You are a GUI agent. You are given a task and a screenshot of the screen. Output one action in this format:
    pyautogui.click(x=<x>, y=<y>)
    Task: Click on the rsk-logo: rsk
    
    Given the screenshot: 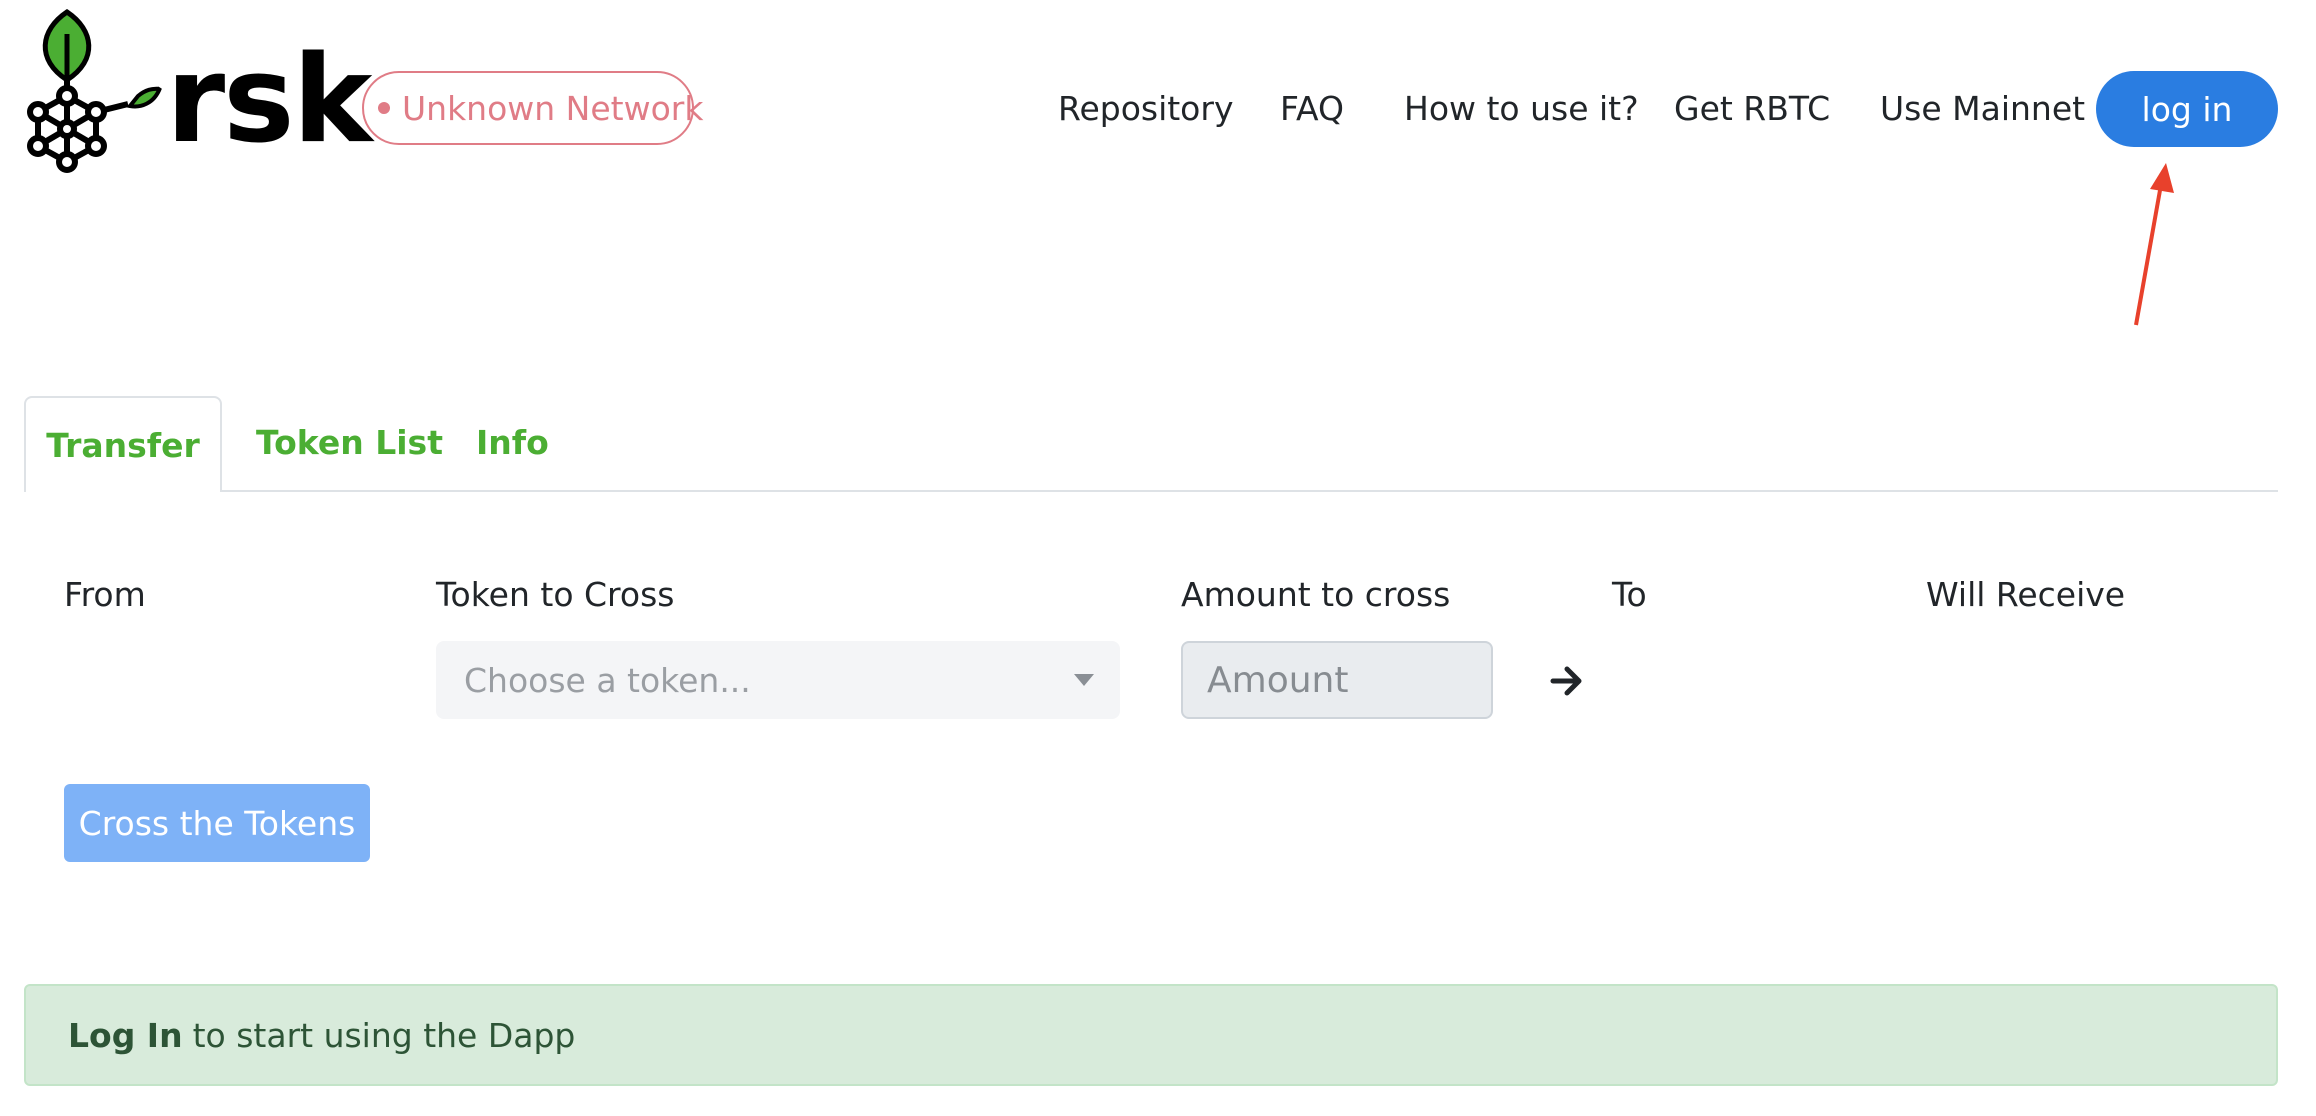 What is the action you would take?
    pyautogui.click(x=196, y=95)
    